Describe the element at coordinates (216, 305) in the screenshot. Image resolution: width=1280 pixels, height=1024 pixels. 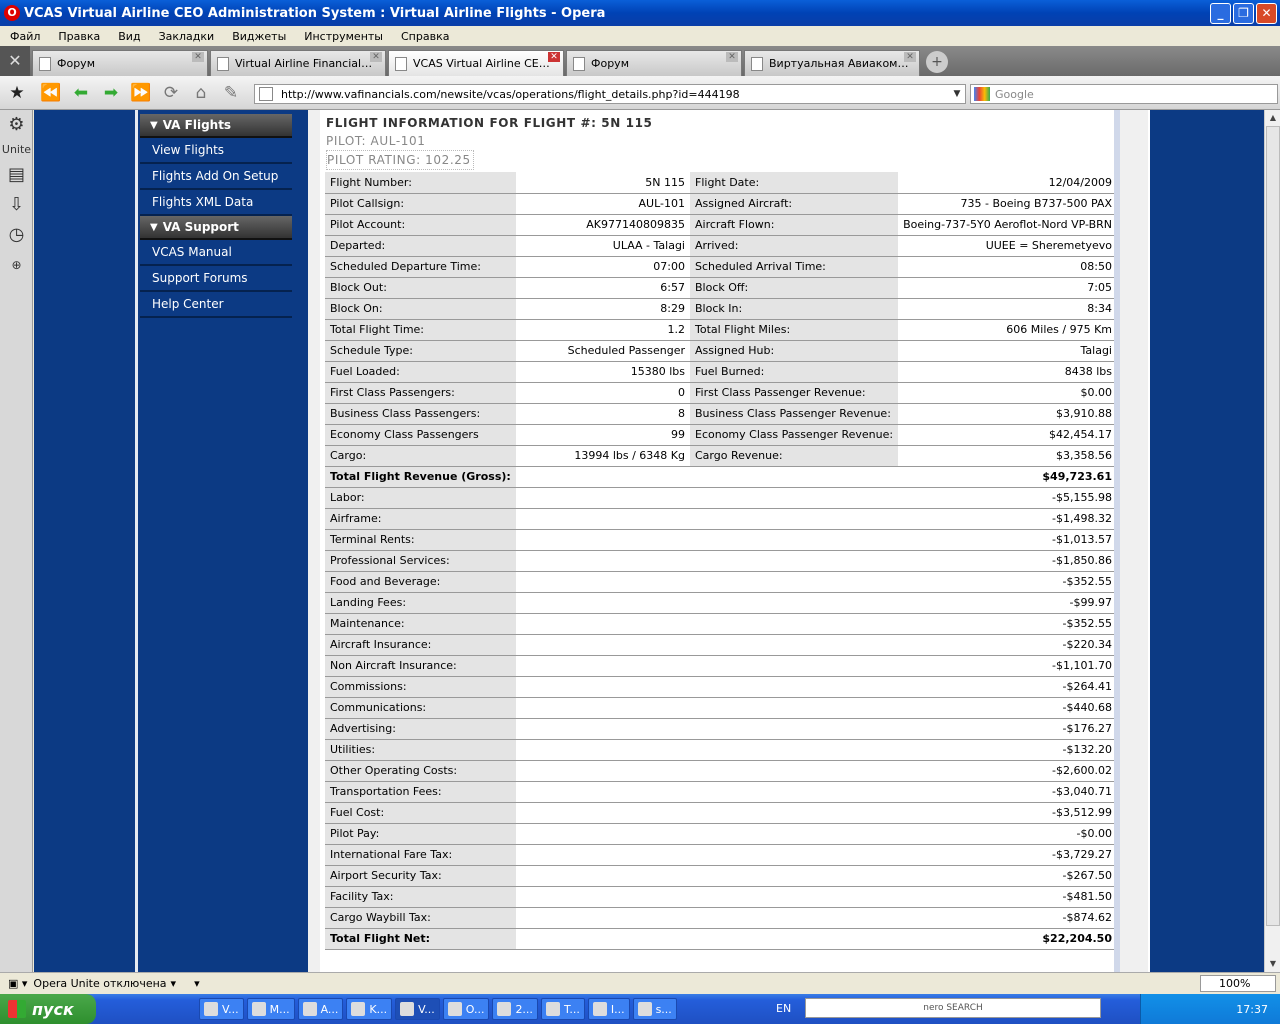
I see `sidebar-link: Help Center` at that location.